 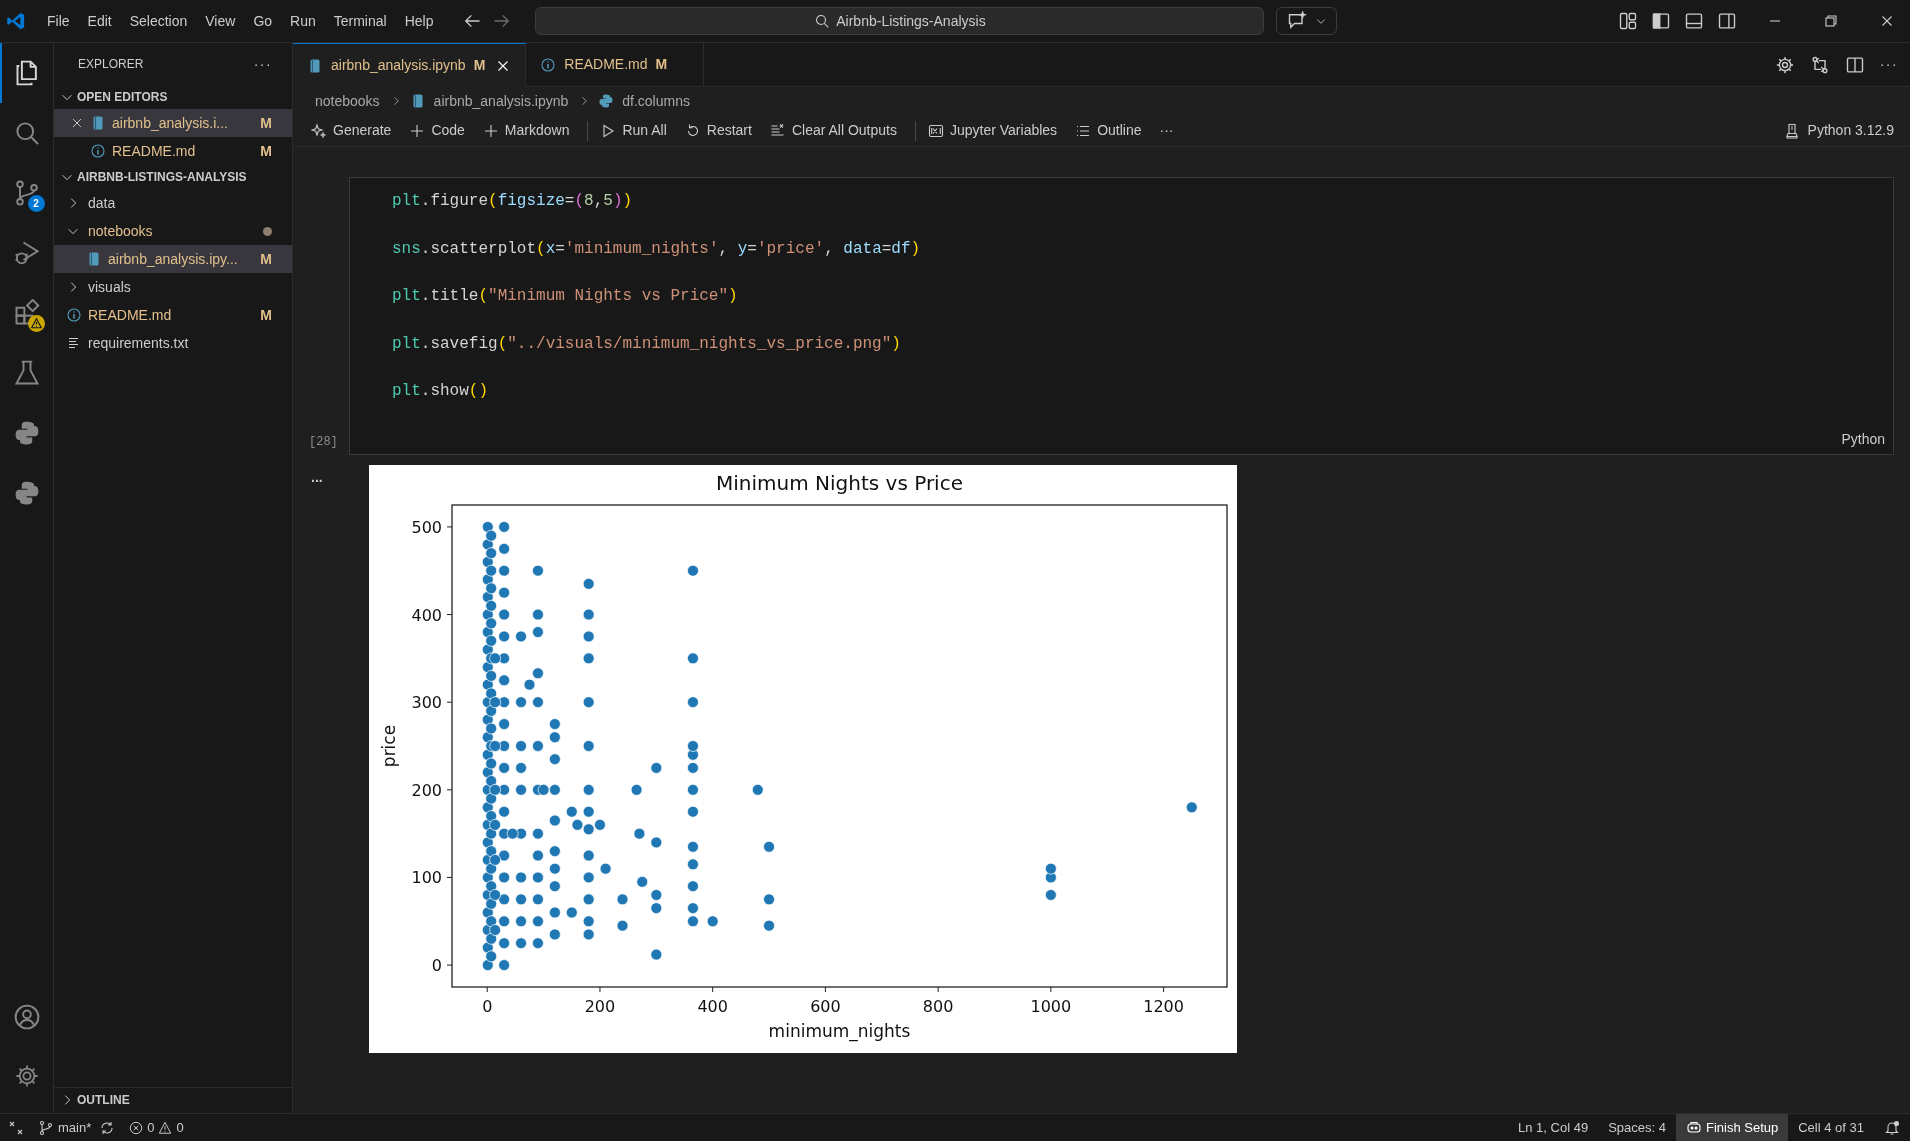 What do you see at coordinates (419, 21) in the screenshot?
I see `menu-item: Help` at bounding box center [419, 21].